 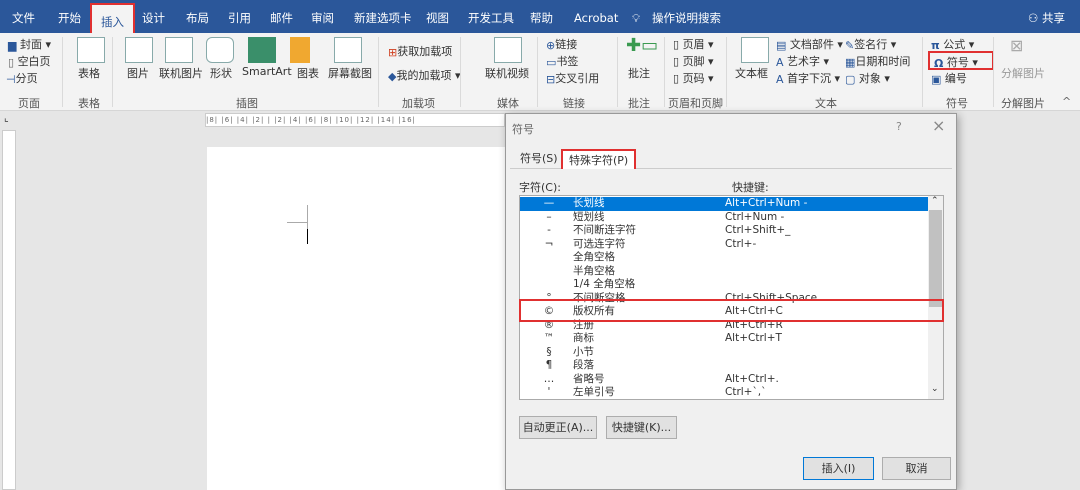 What do you see at coordinates (308, 73) in the screenshot?
I see `chart-button: 图表` at bounding box center [308, 73].